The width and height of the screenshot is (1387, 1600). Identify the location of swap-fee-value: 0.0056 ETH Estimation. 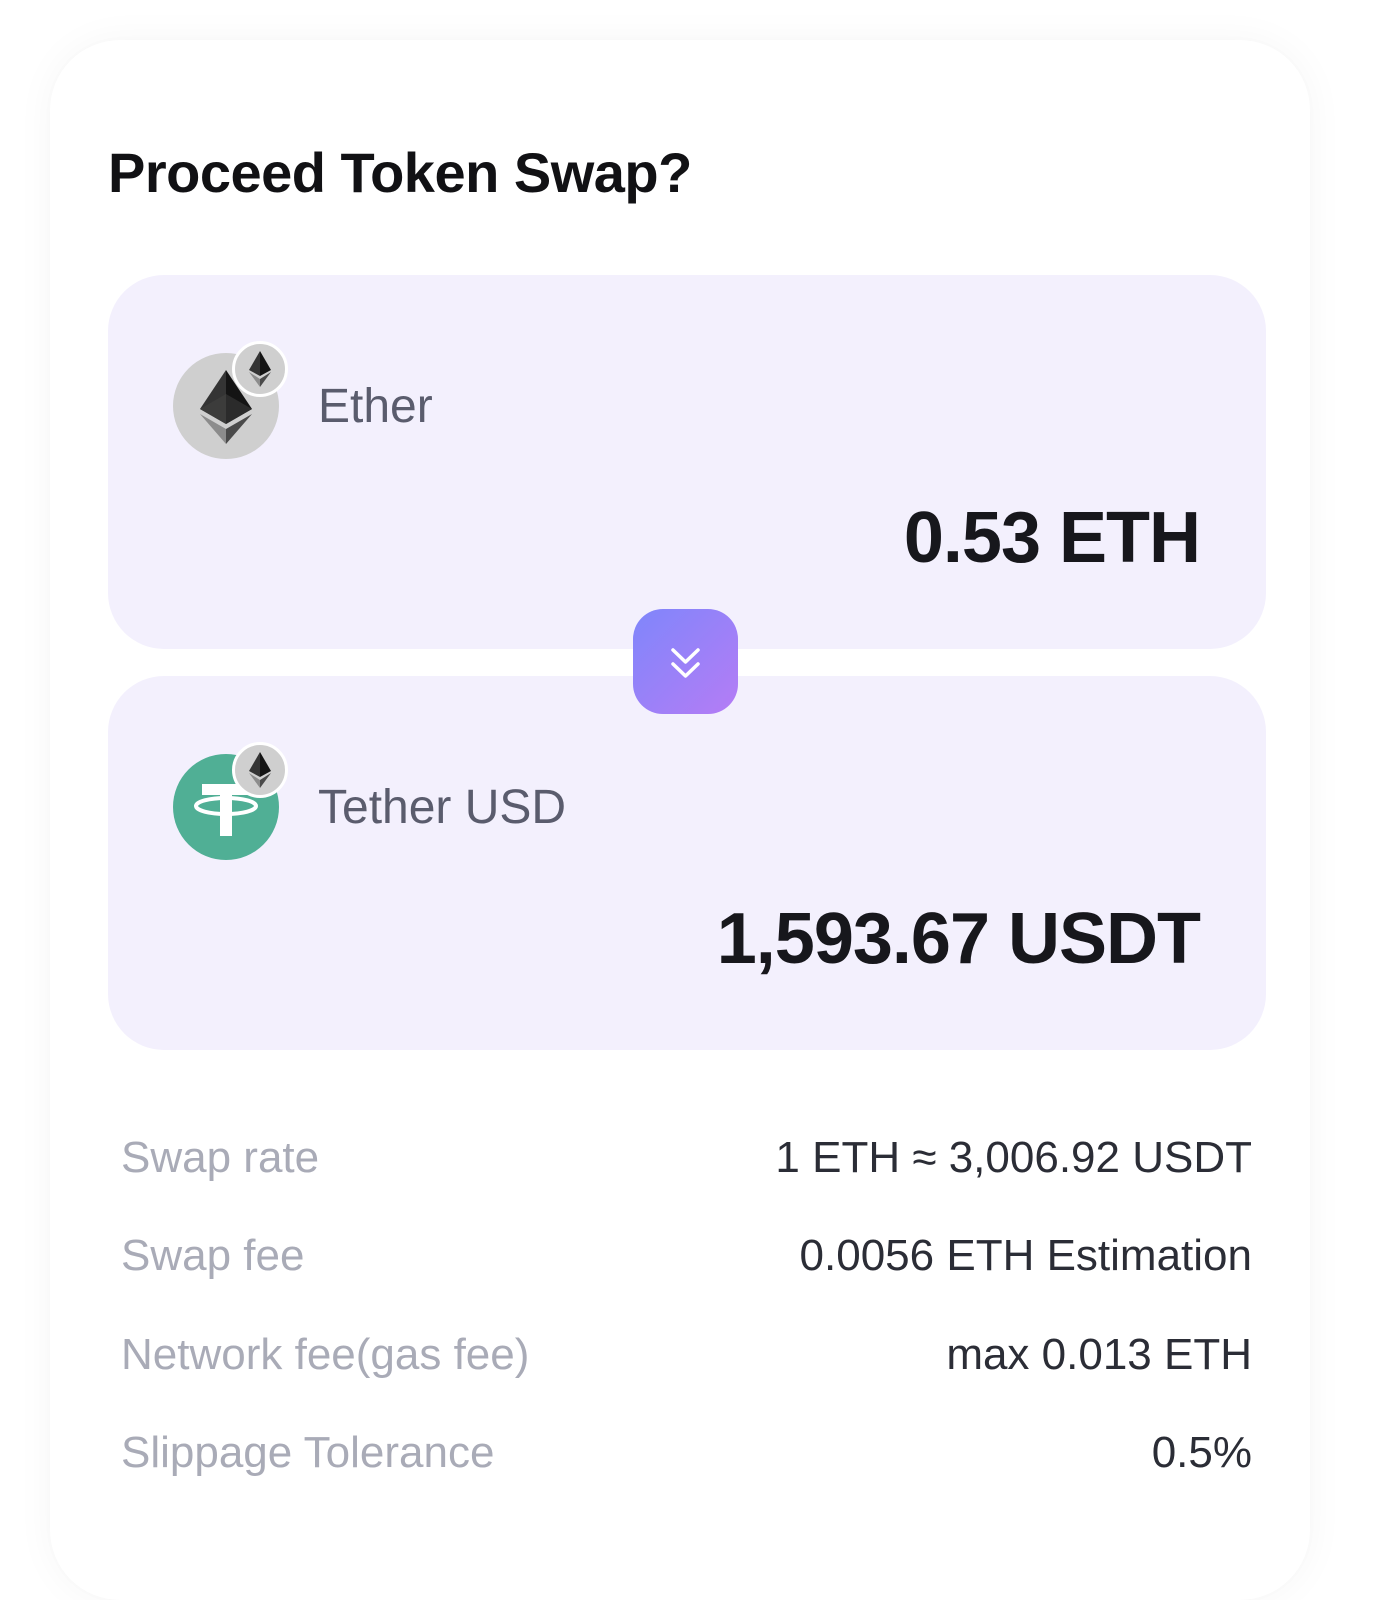
(1025, 1255).